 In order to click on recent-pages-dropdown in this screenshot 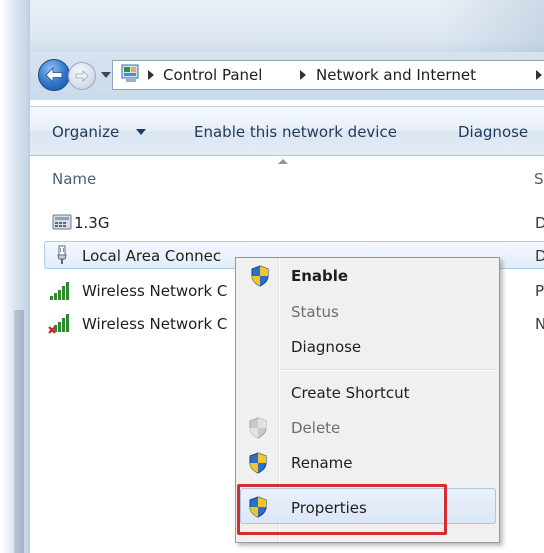, I will do `click(106, 75)`.